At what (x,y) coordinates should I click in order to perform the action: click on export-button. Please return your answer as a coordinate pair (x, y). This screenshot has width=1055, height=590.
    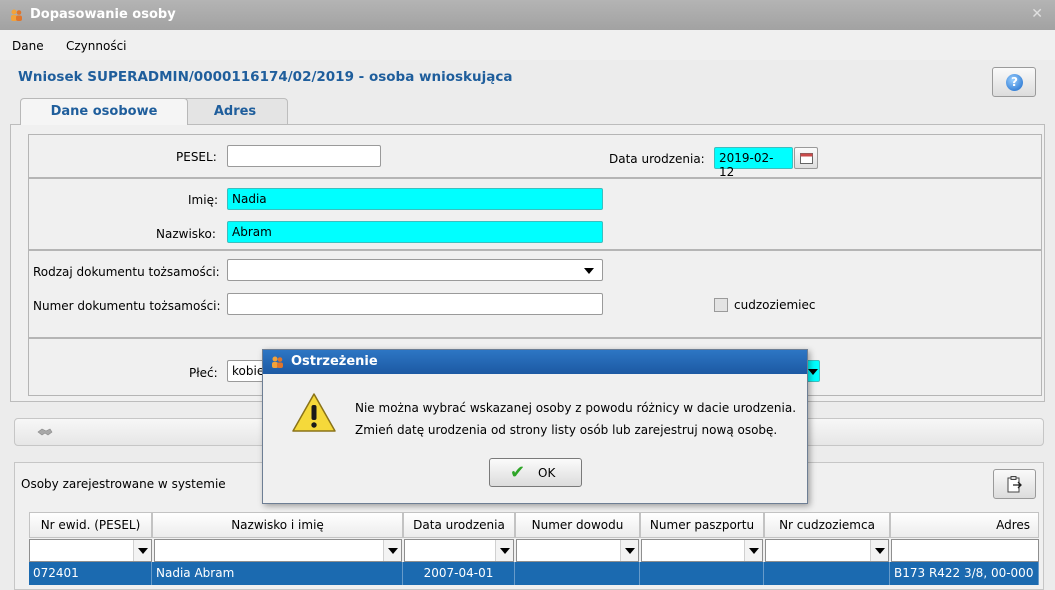
    Looking at the image, I should click on (1014, 484).